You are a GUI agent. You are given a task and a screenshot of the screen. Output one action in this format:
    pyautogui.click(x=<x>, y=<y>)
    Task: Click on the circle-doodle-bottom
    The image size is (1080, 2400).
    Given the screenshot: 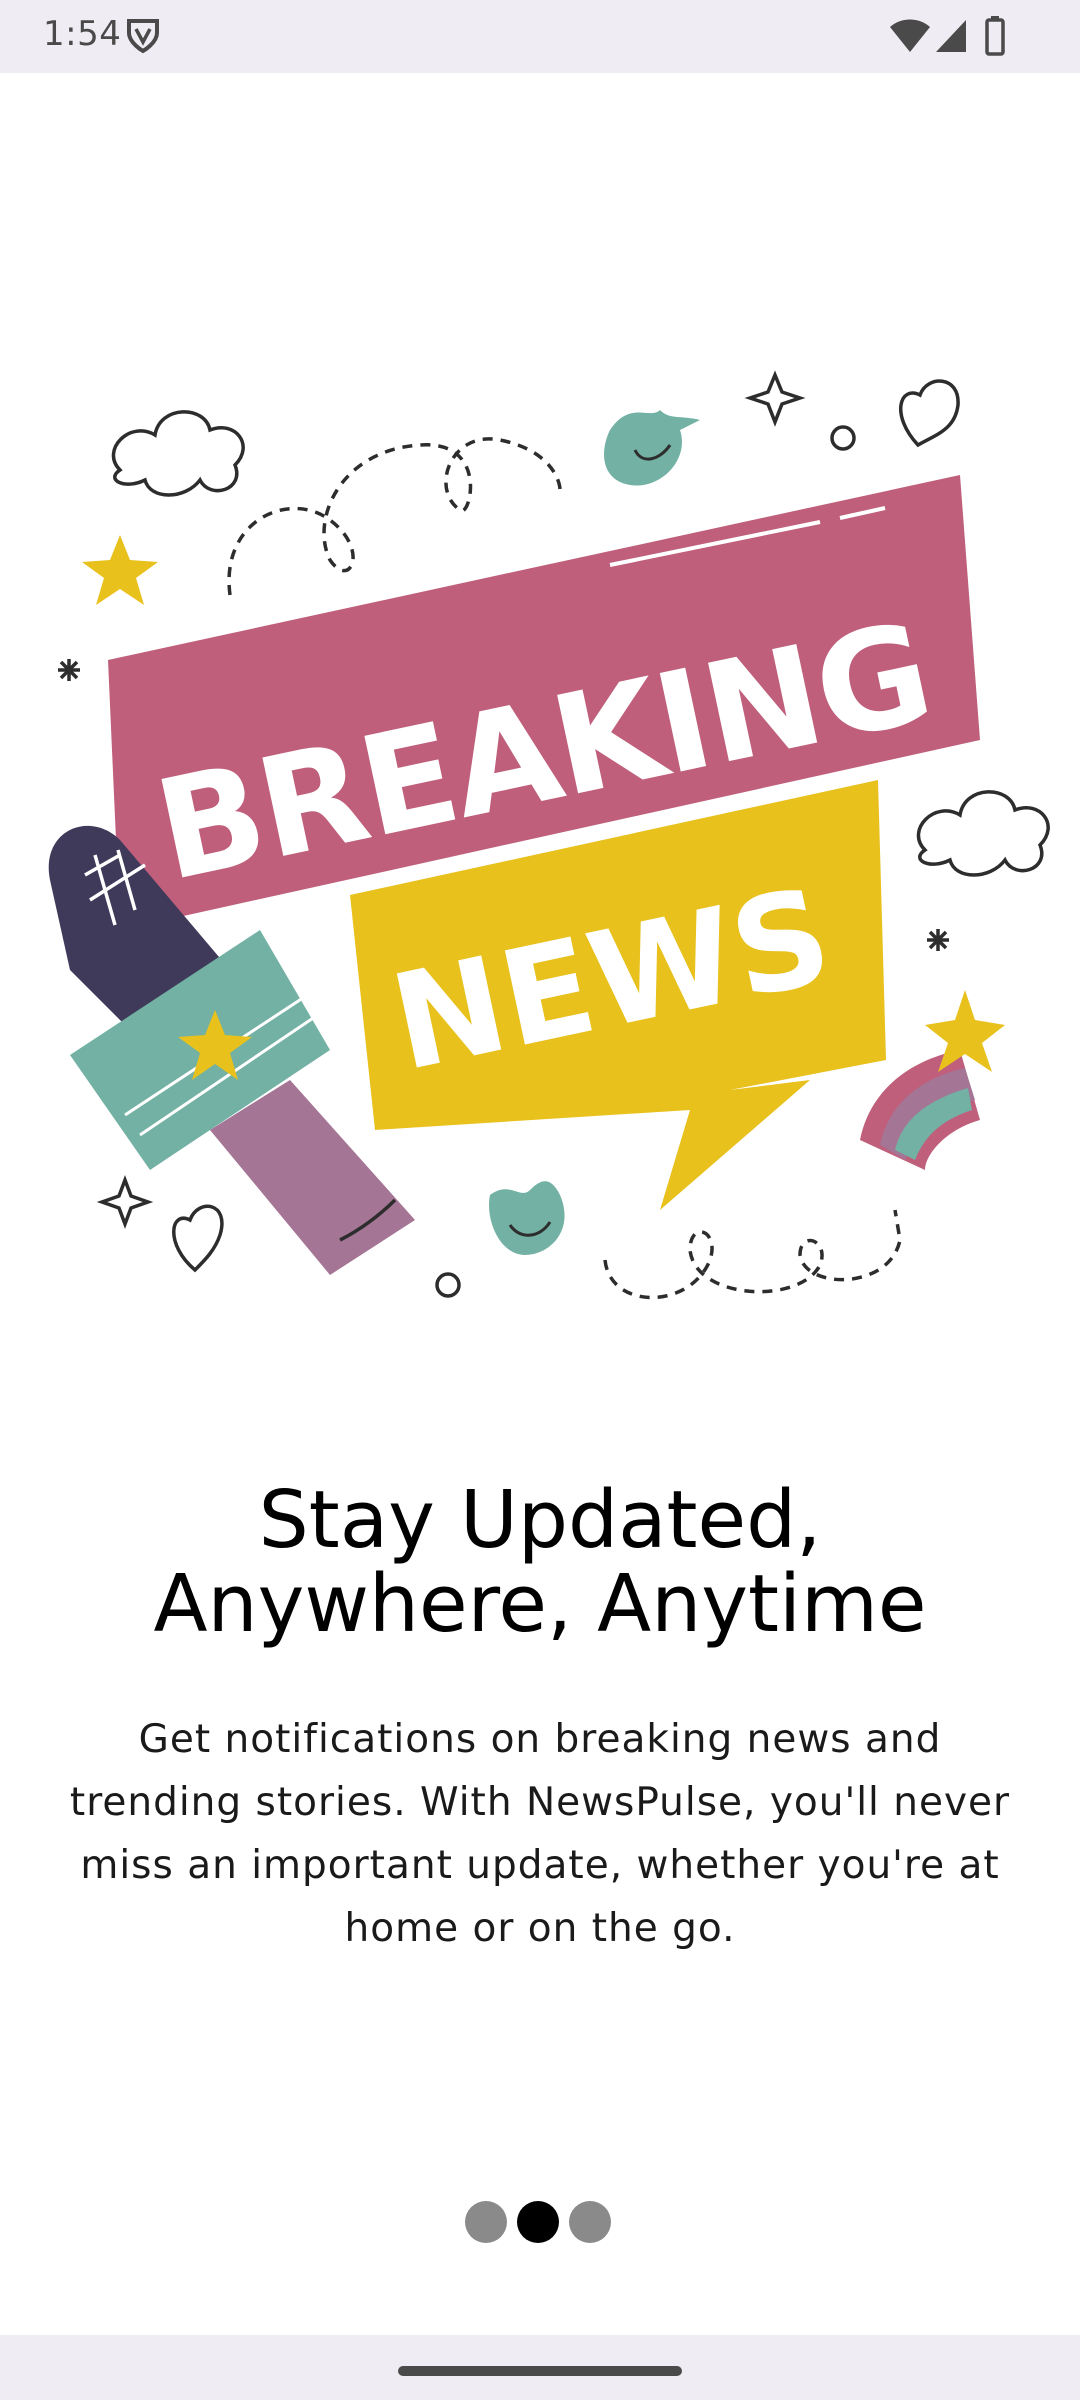 What is the action you would take?
    pyautogui.click(x=448, y=1285)
    